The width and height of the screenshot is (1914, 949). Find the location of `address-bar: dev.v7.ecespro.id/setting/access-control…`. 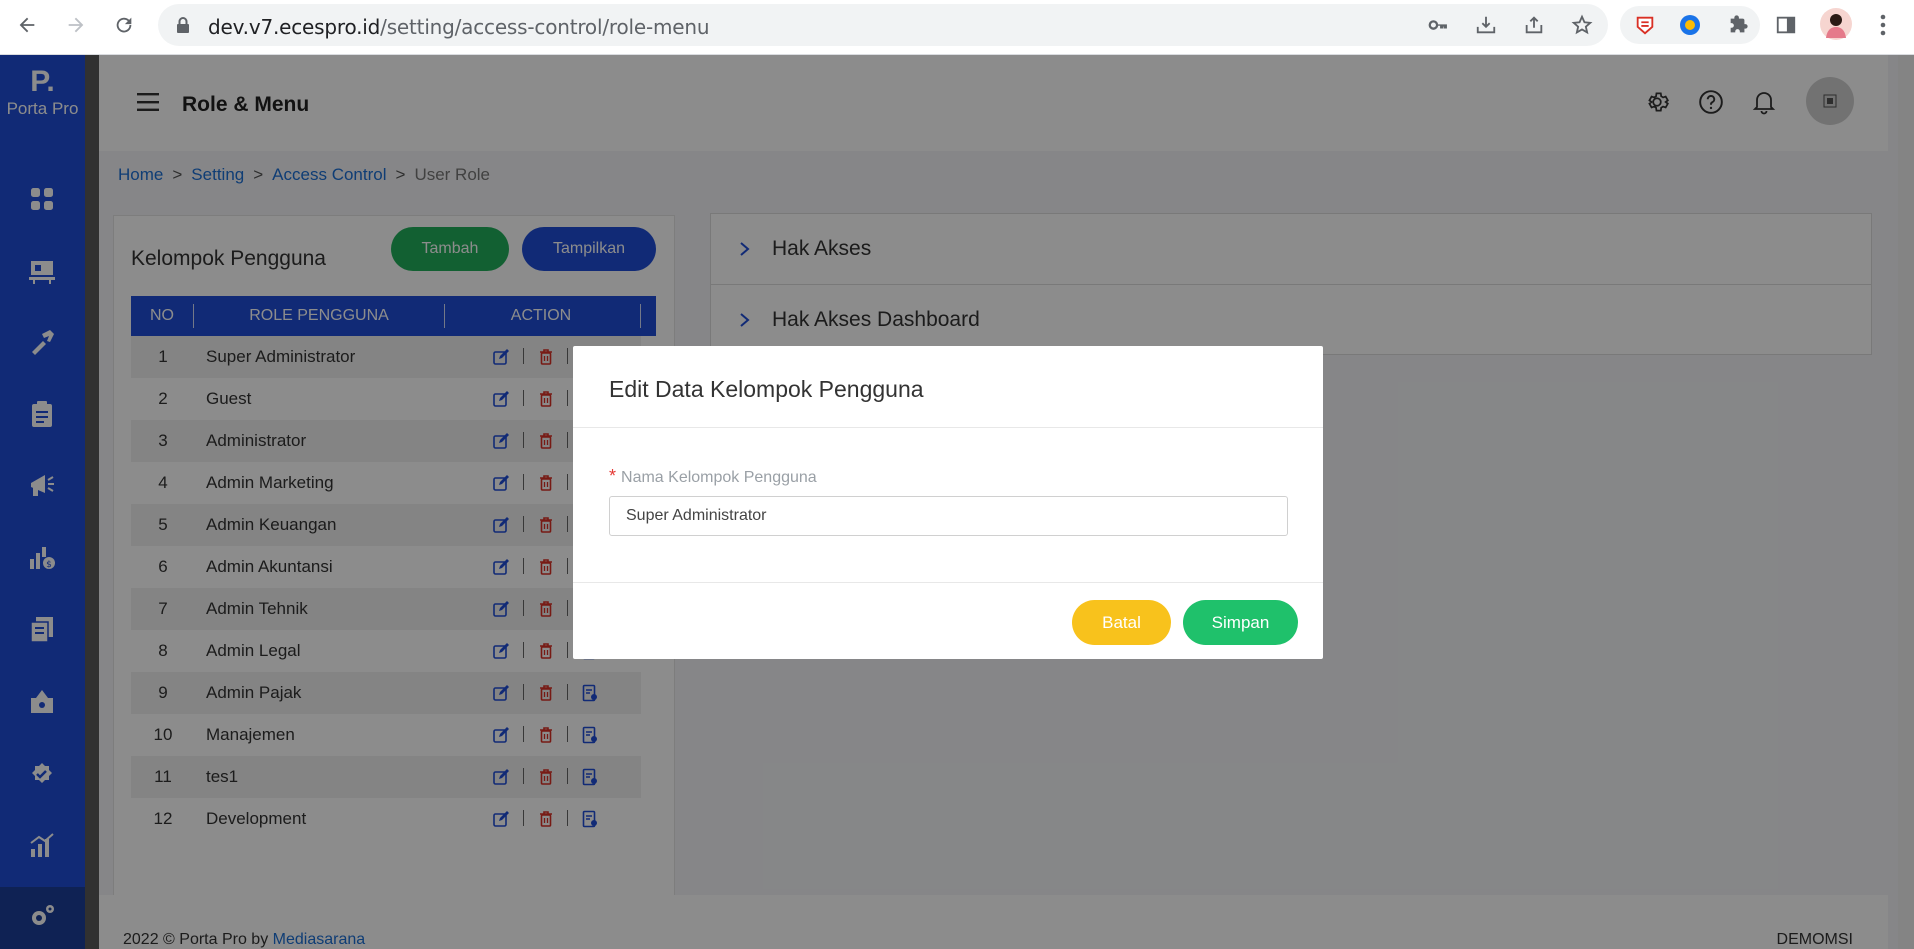

address-bar: dev.v7.ecespro.id/setting/access-control… is located at coordinates (883, 25).